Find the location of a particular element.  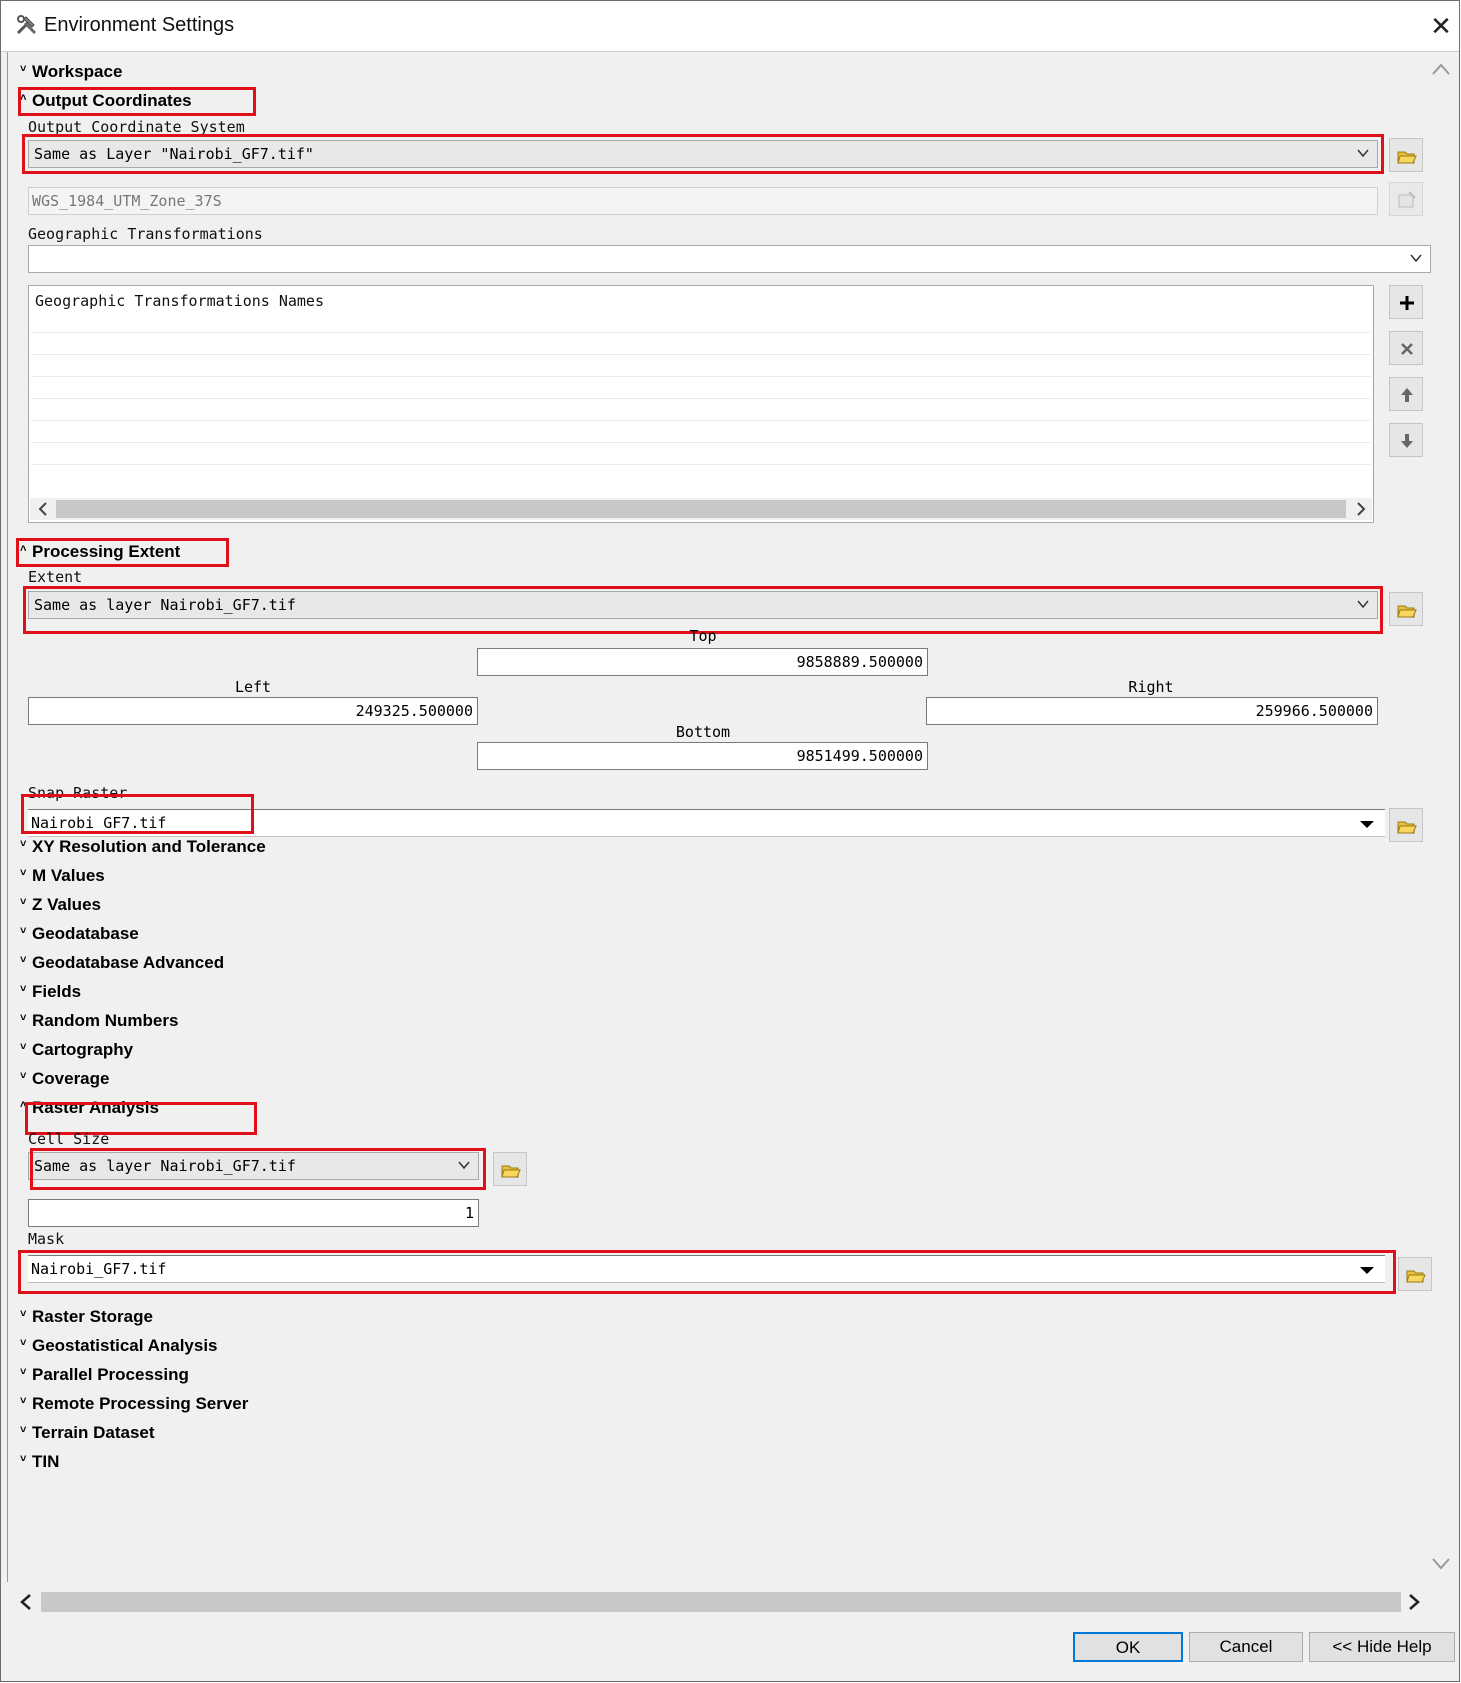

bottom-value: 9851499.500000 is located at coordinates (859, 756).